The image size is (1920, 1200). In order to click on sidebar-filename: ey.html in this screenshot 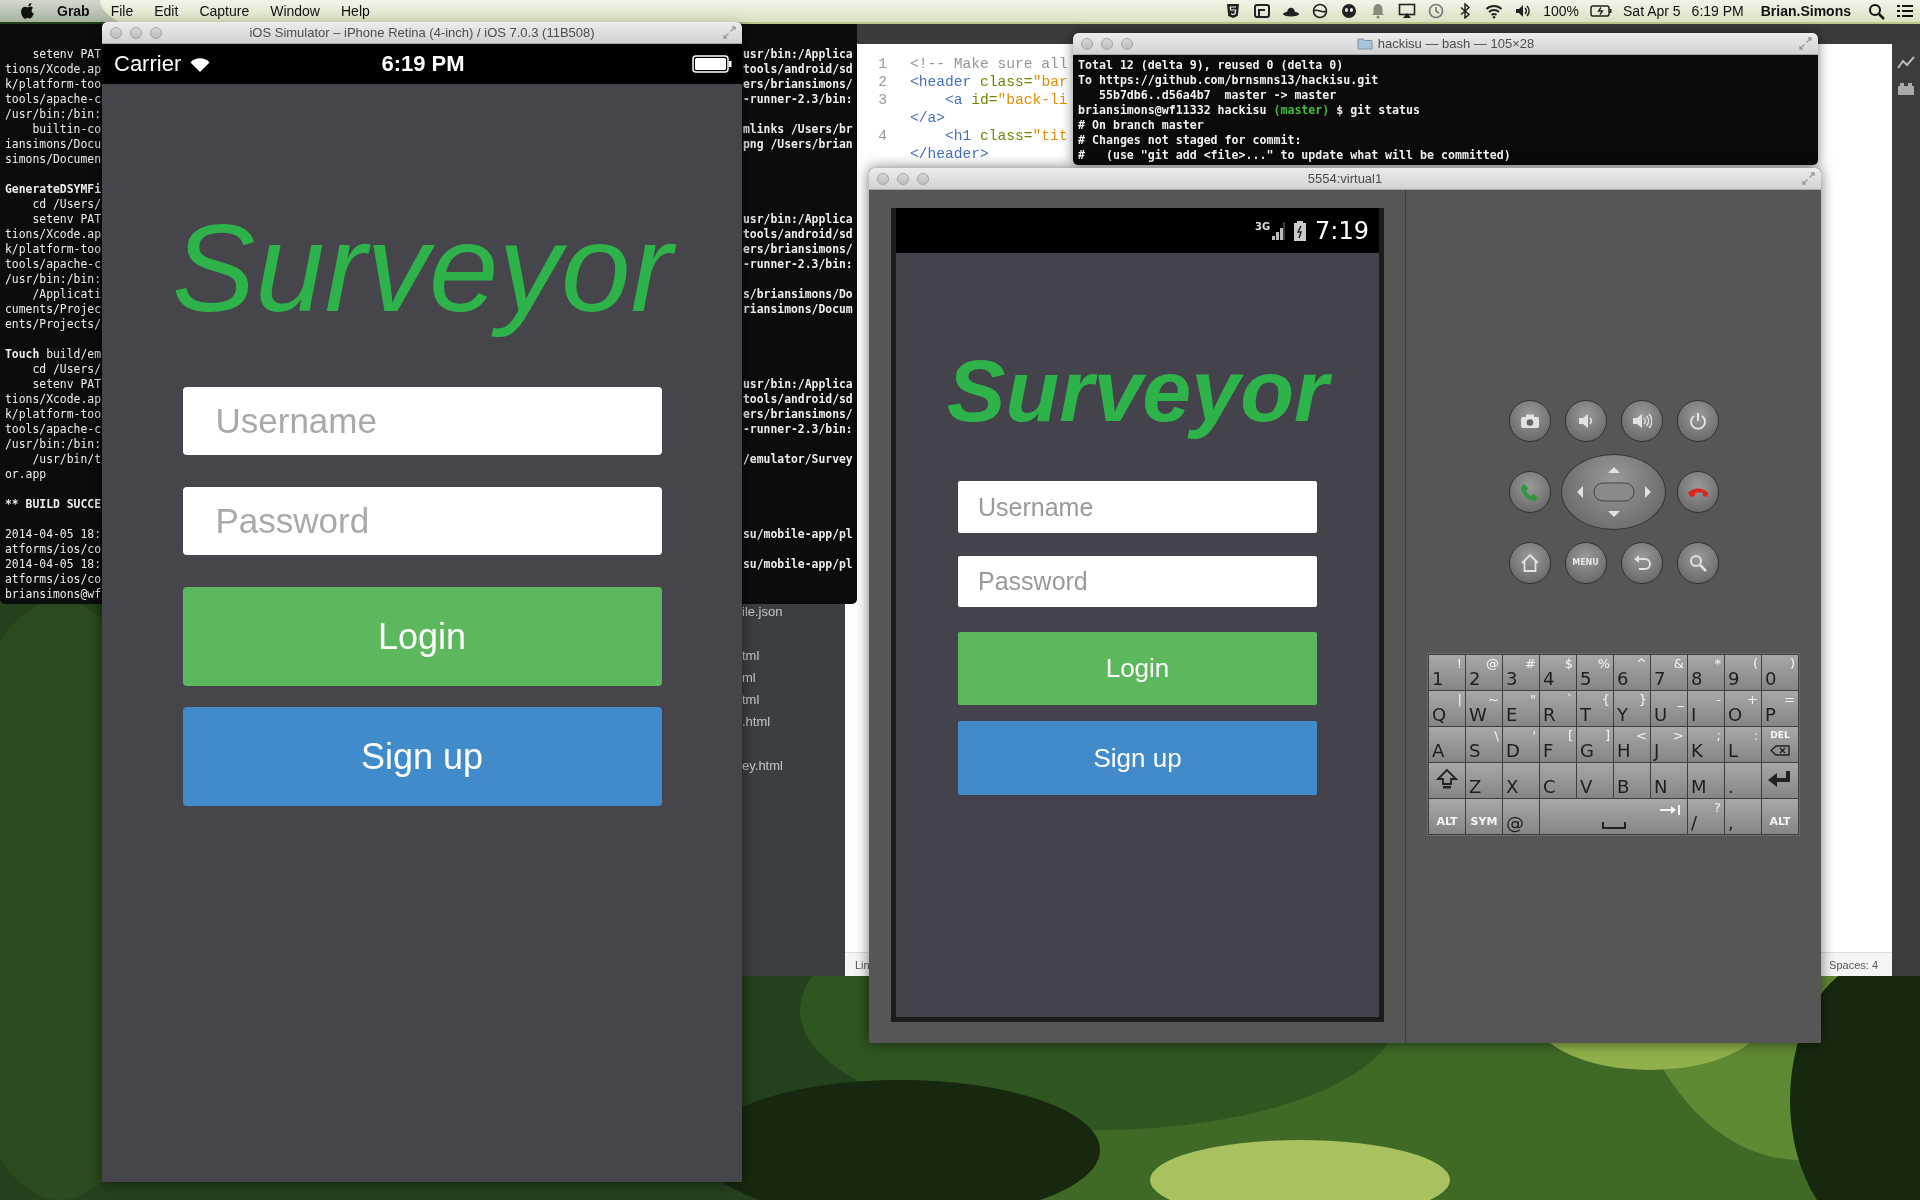, I will do `click(762, 769)`.